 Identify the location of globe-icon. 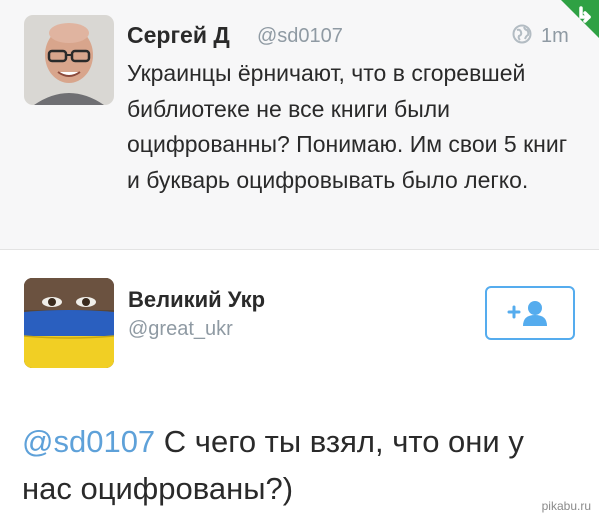
(522, 34).